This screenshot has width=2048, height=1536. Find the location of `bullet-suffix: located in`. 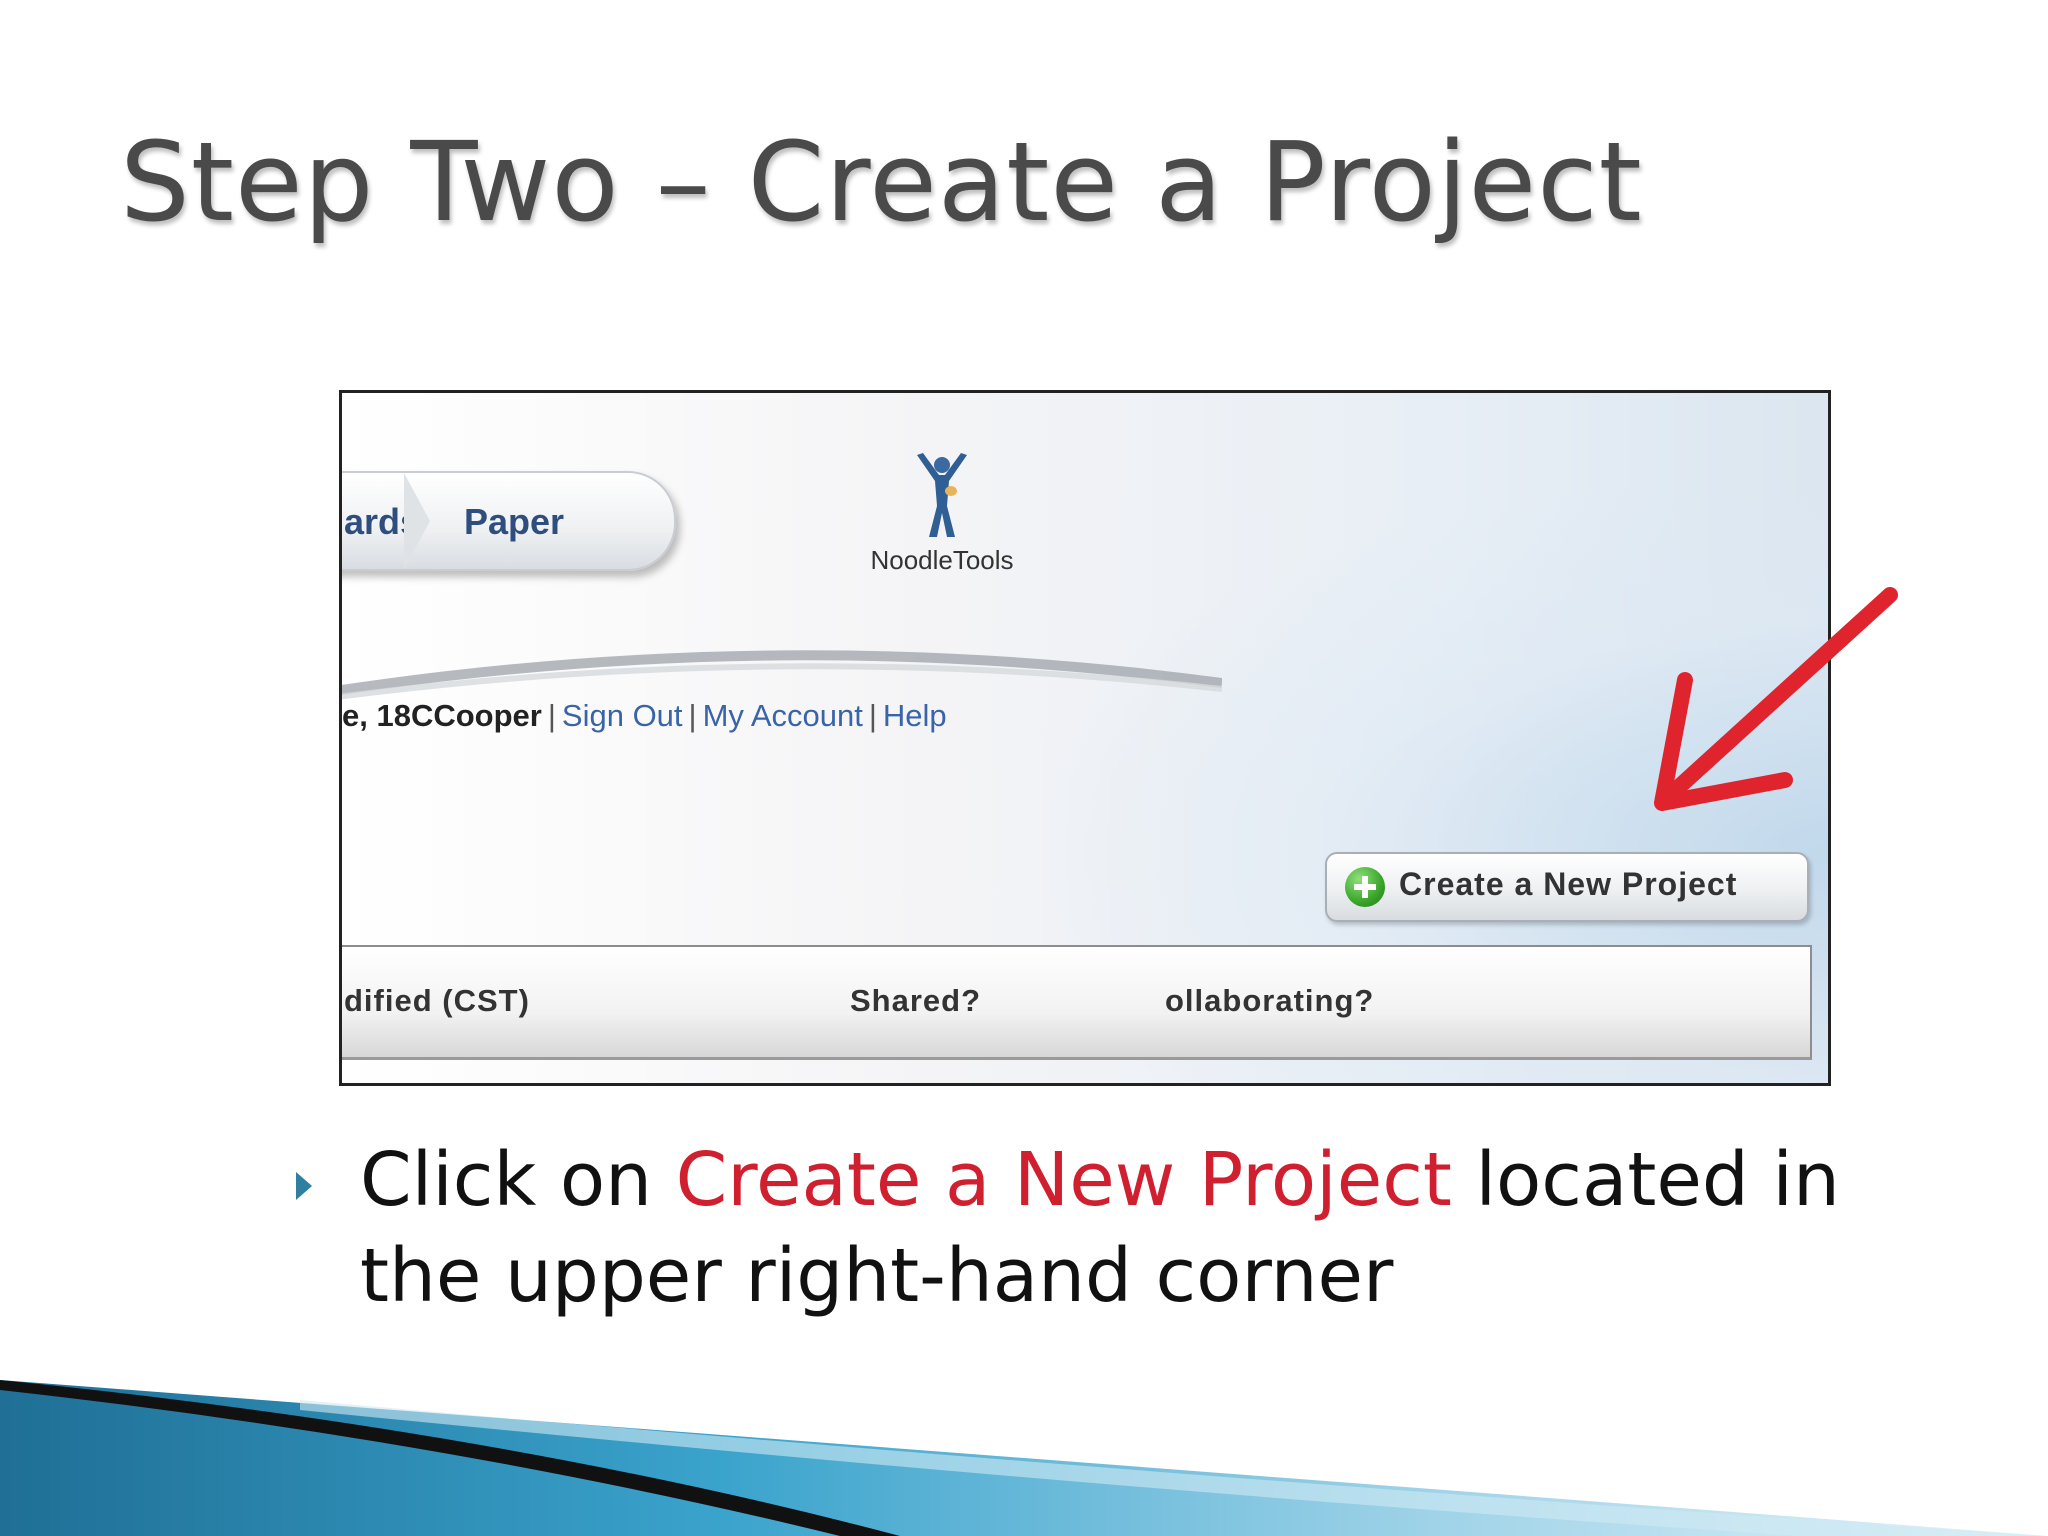

bullet-suffix: located in is located at coordinates (1645, 1180).